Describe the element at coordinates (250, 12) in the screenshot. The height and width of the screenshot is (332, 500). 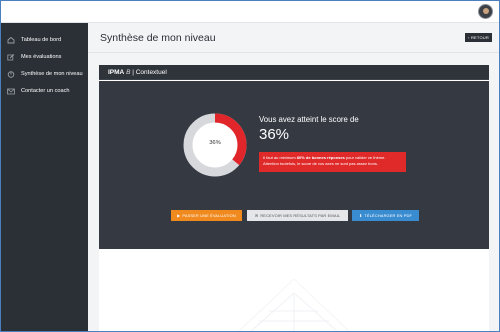
I see `top-bar` at that location.